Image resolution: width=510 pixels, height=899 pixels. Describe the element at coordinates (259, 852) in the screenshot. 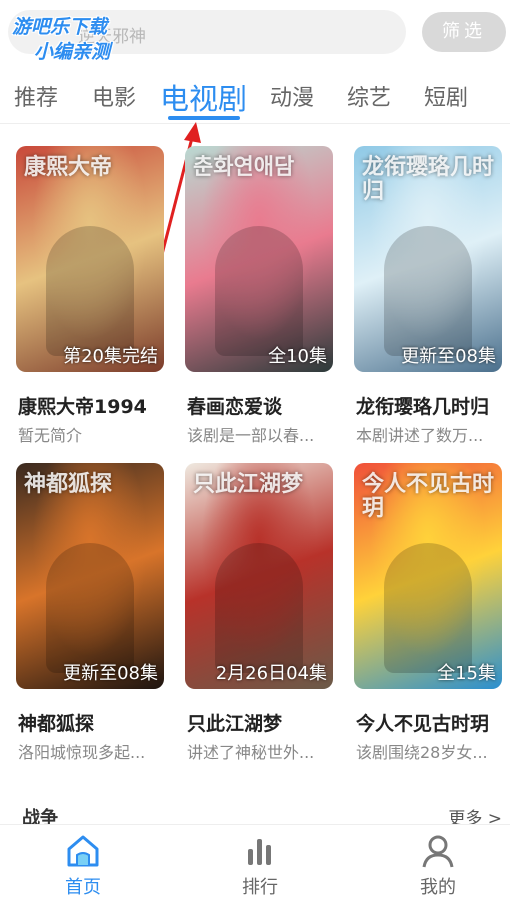

I see `ranking-icon` at that location.